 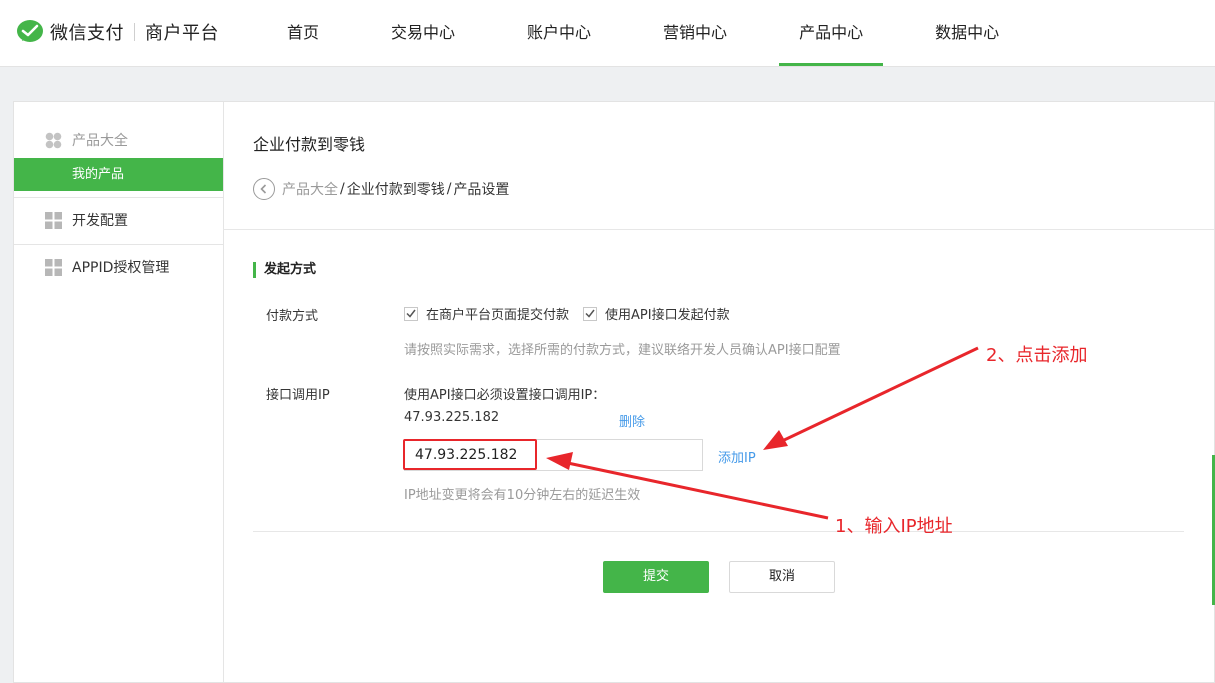 What do you see at coordinates (87, 33) in the screenshot?
I see `brand-name: 微信支付` at bounding box center [87, 33].